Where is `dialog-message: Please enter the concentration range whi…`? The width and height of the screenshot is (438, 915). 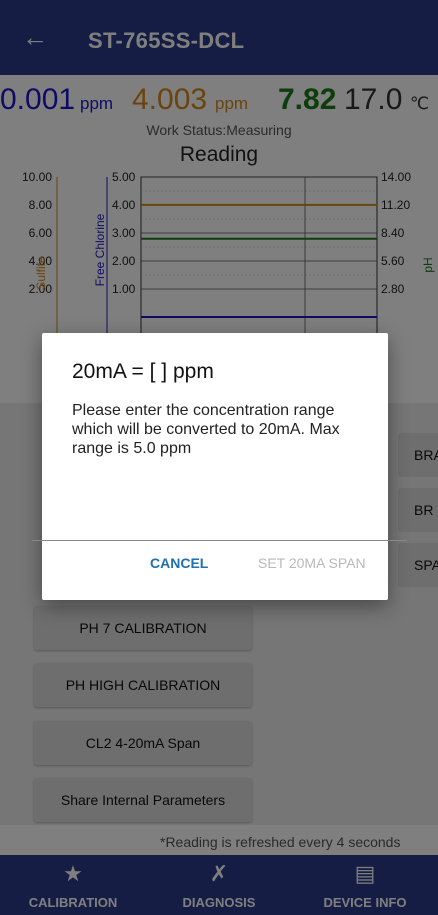 dialog-message: Please enter the concentration range whi… is located at coordinates (206, 429).